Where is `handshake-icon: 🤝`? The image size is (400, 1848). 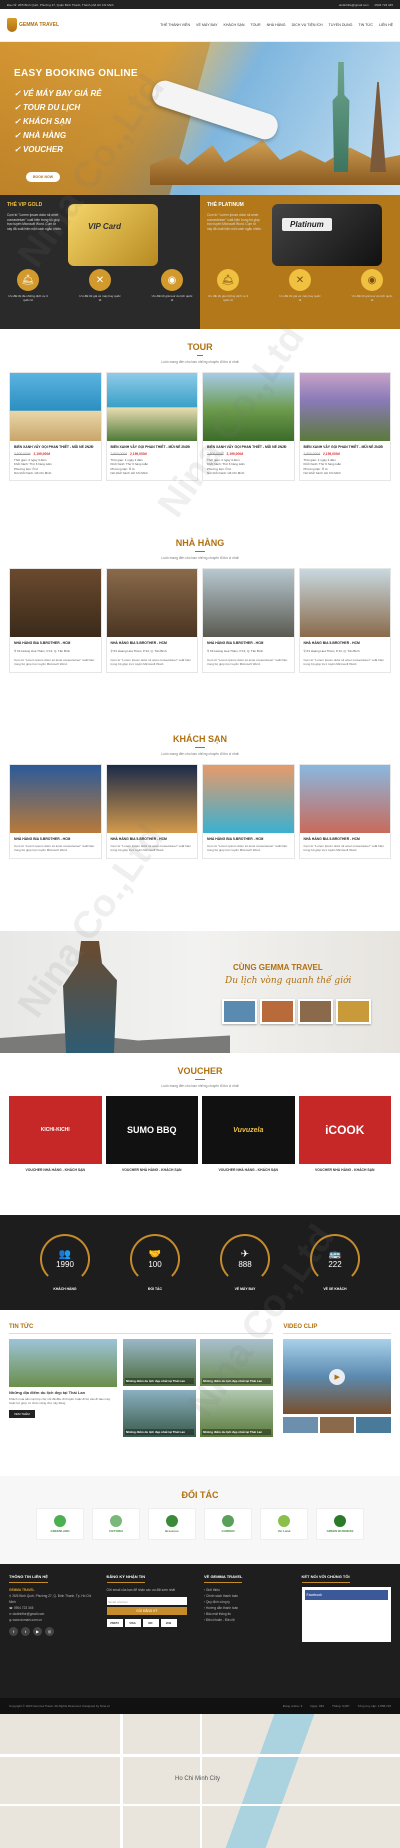 handshake-icon: 🤝 is located at coordinates (155, 1254).